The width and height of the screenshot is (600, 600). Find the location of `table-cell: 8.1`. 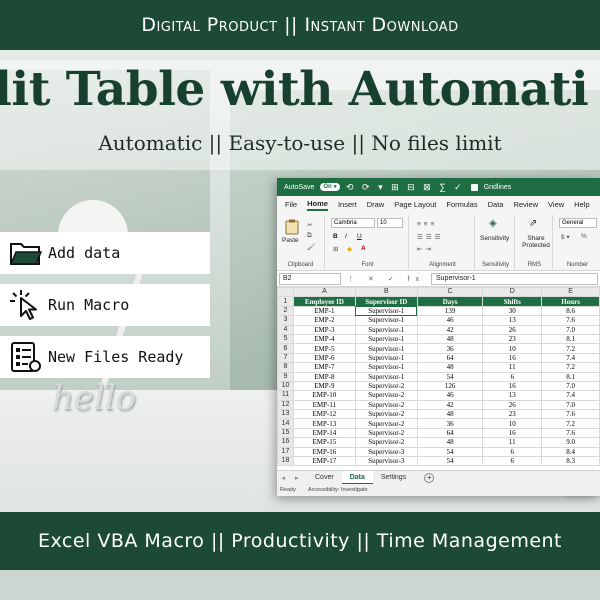

table-cell: 8.1 is located at coordinates (570, 339).